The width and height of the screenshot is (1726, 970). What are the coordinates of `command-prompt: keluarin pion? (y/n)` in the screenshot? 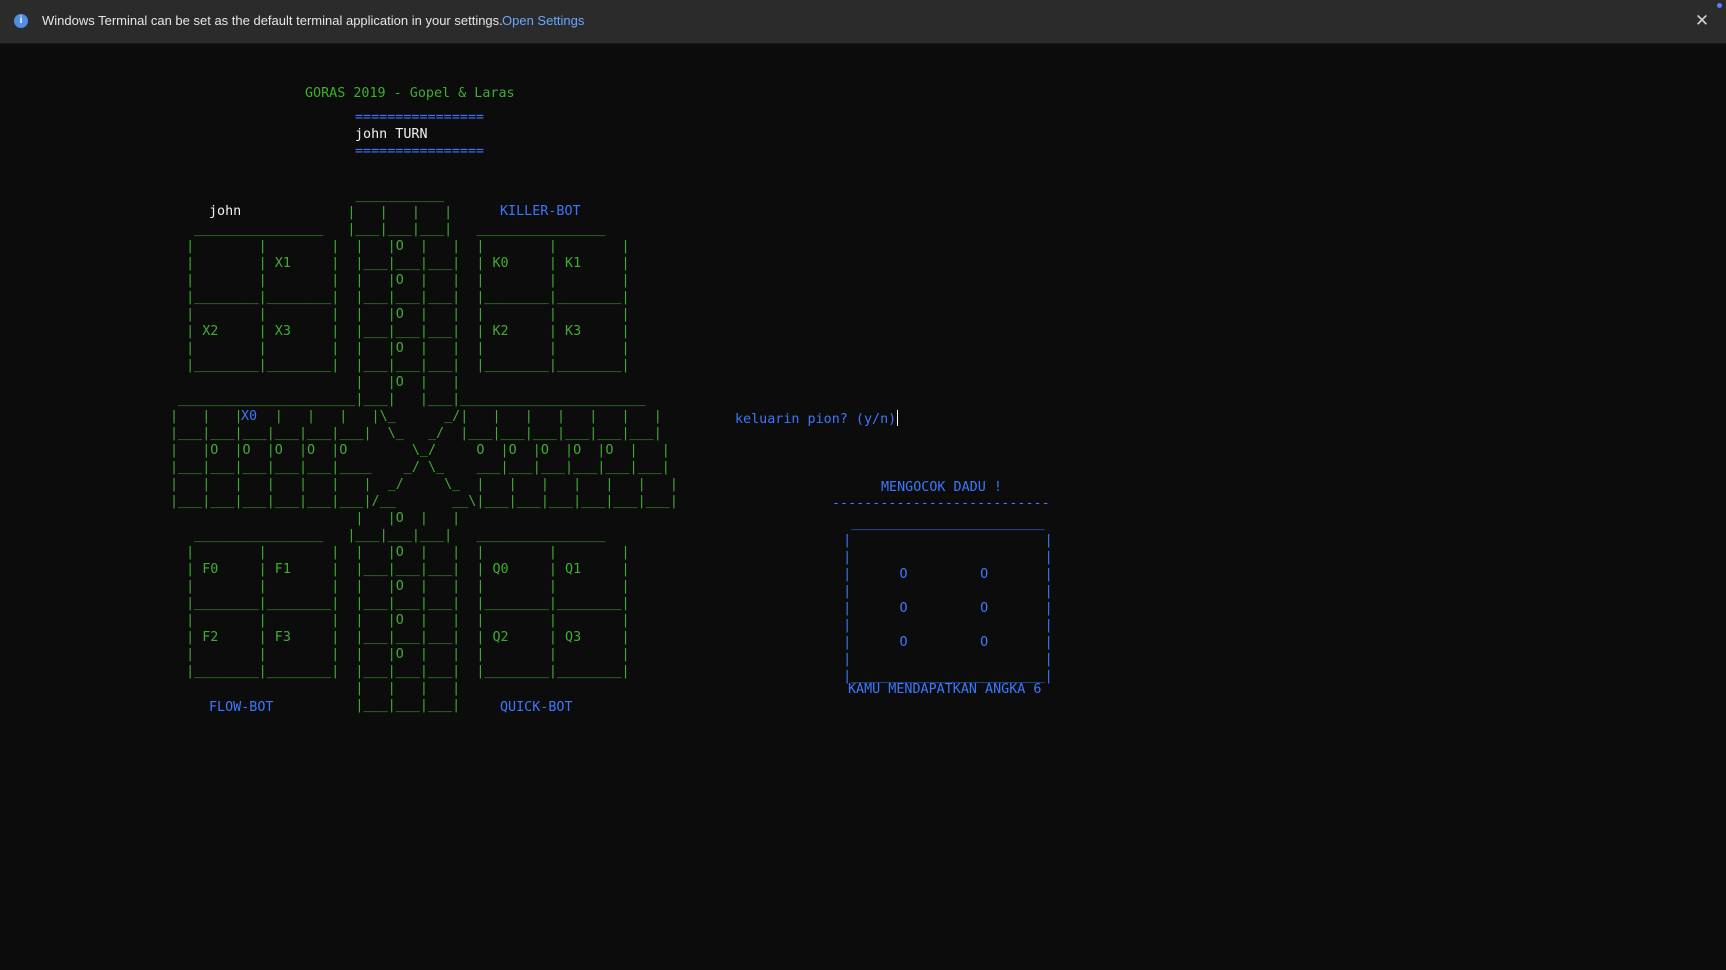 It's located at (817, 419).